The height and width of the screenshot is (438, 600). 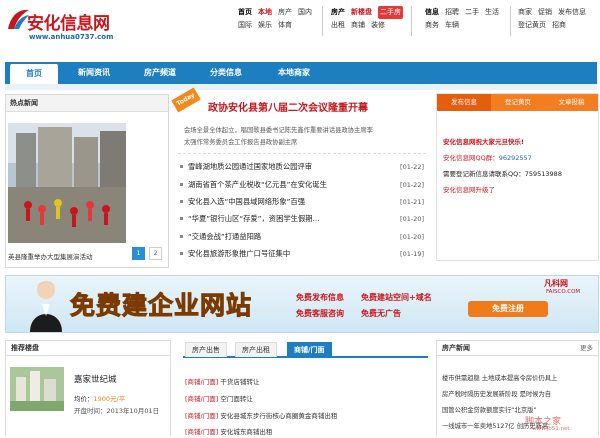 What do you see at coordinates (37, 389) in the screenshot?
I see `property-thumbnail` at bounding box center [37, 389].